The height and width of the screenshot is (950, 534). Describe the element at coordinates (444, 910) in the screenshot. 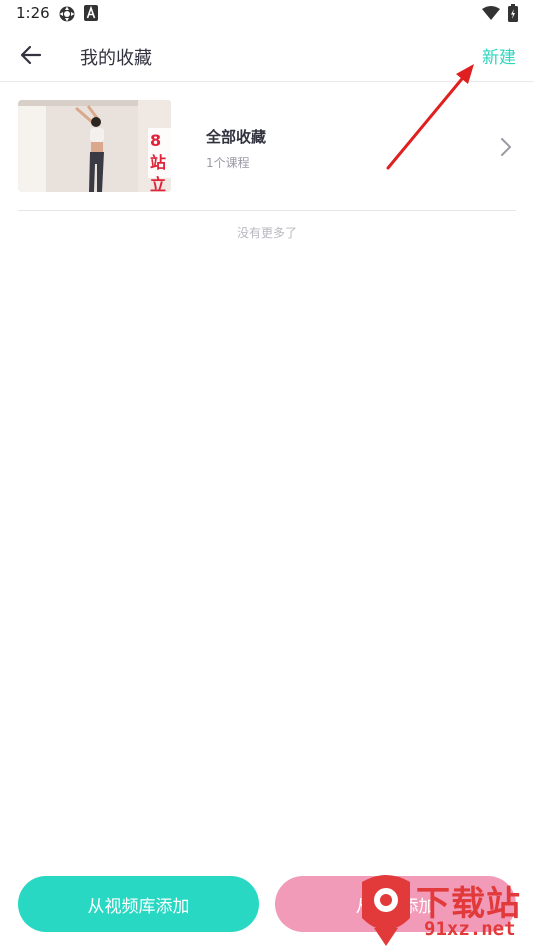

I see `watermark: 下载站 91xz.net` at that location.